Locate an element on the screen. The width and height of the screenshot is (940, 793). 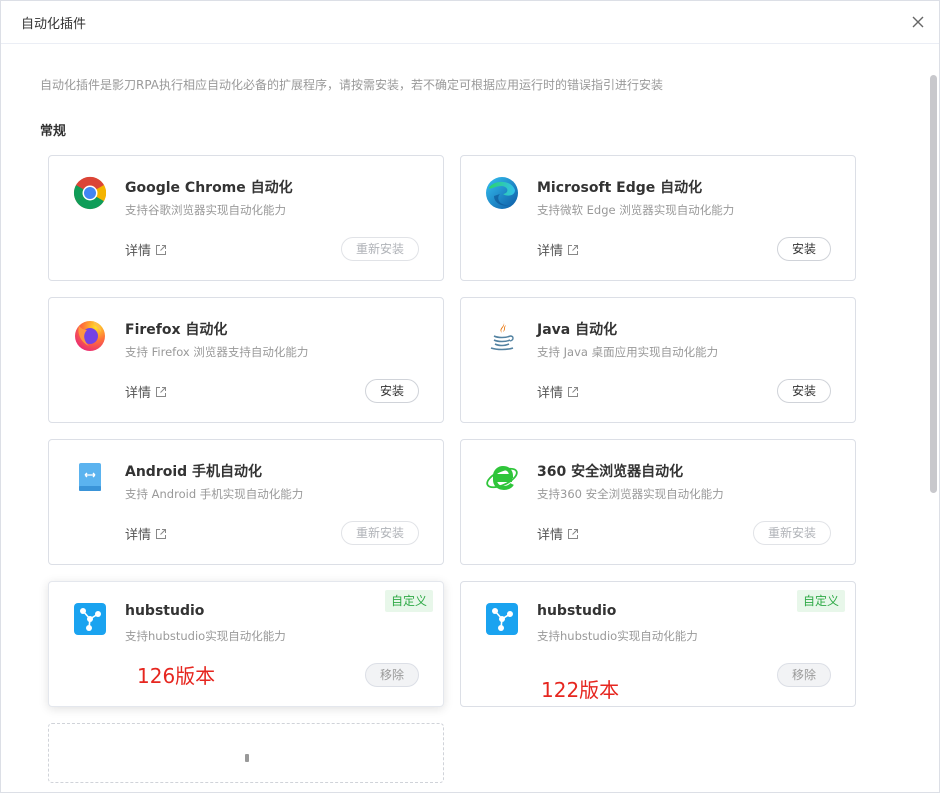
plugin-card-360-browser: 360 安全浏览器自动化 支持360 安全浏览器实现自动化能力 详情 重新安装 is located at coordinates (658, 502).